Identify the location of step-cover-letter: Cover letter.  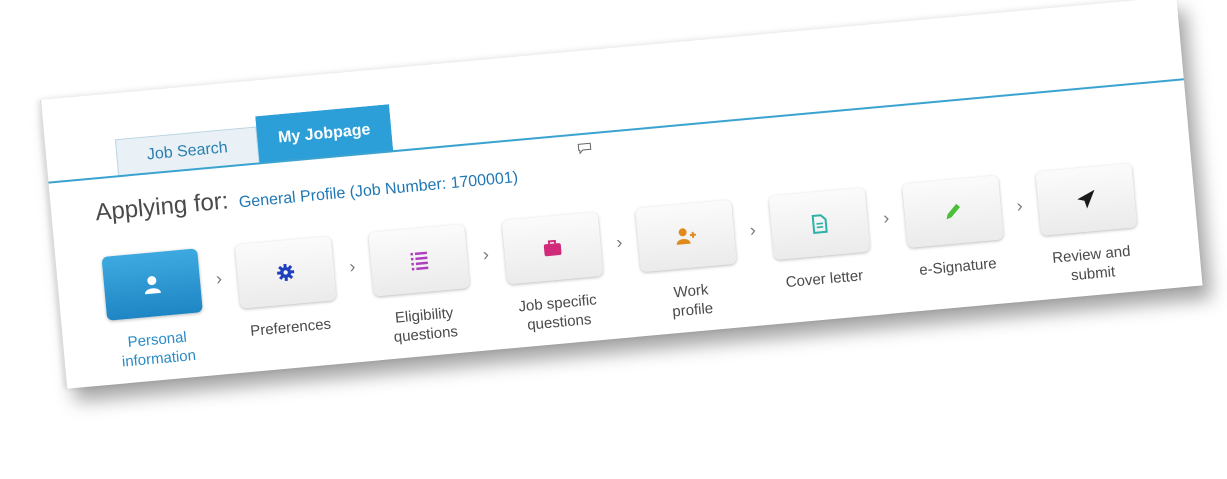
(821, 240).